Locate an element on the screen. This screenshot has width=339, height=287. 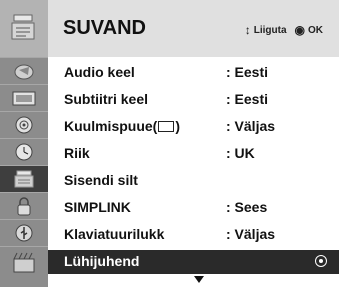
usb-icon is located at coordinates (24, 235).